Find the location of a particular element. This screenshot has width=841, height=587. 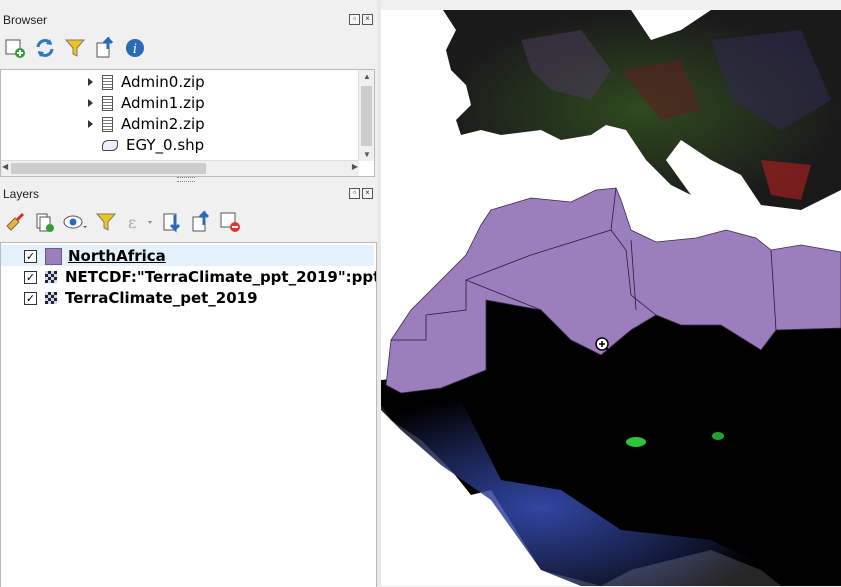

tree-item-admin0: Admin0.zip is located at coordinates (146, 82).